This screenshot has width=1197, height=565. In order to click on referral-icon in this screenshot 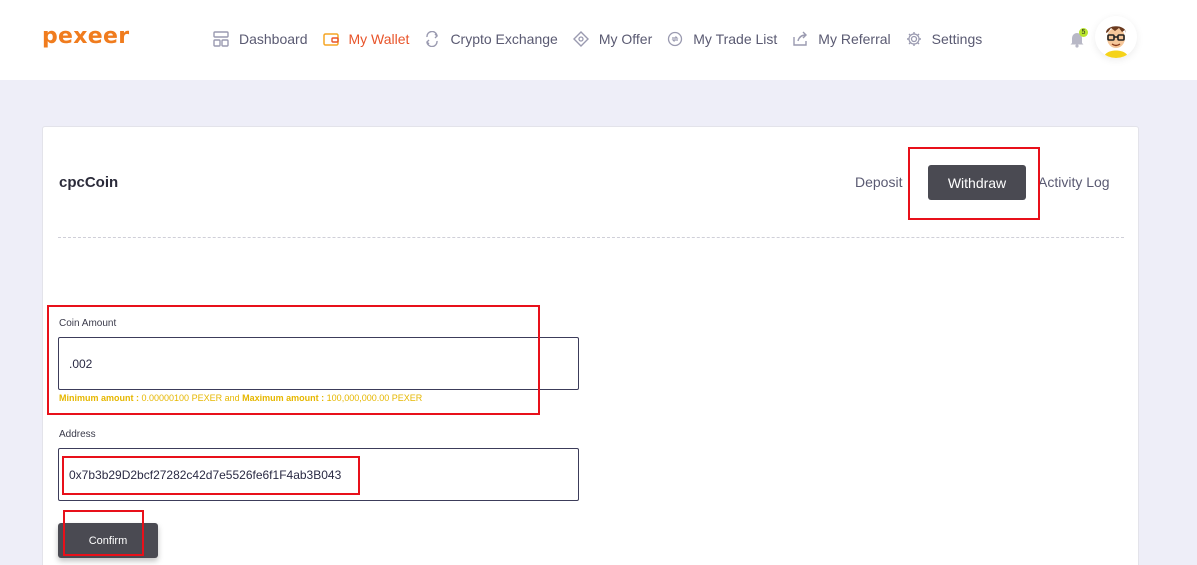, I will do `click(800, 39)`.